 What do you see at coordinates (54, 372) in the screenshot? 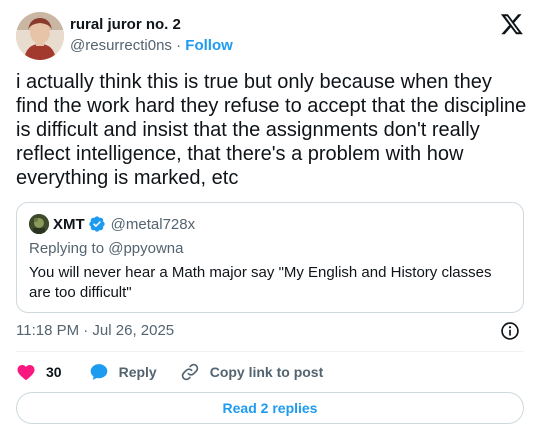
I see `like-count: 30` at bounding box center [54, 372].